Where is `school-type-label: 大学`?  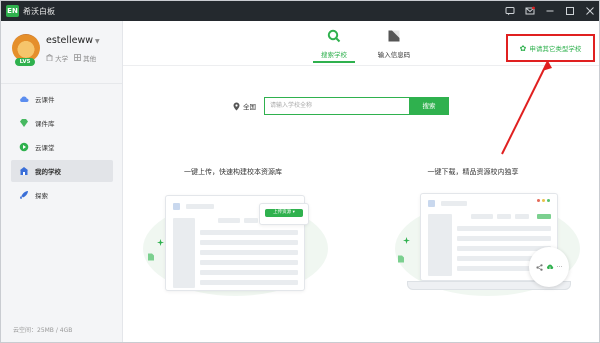 school-type-label: 大学 is located at coordinates (62, 59).